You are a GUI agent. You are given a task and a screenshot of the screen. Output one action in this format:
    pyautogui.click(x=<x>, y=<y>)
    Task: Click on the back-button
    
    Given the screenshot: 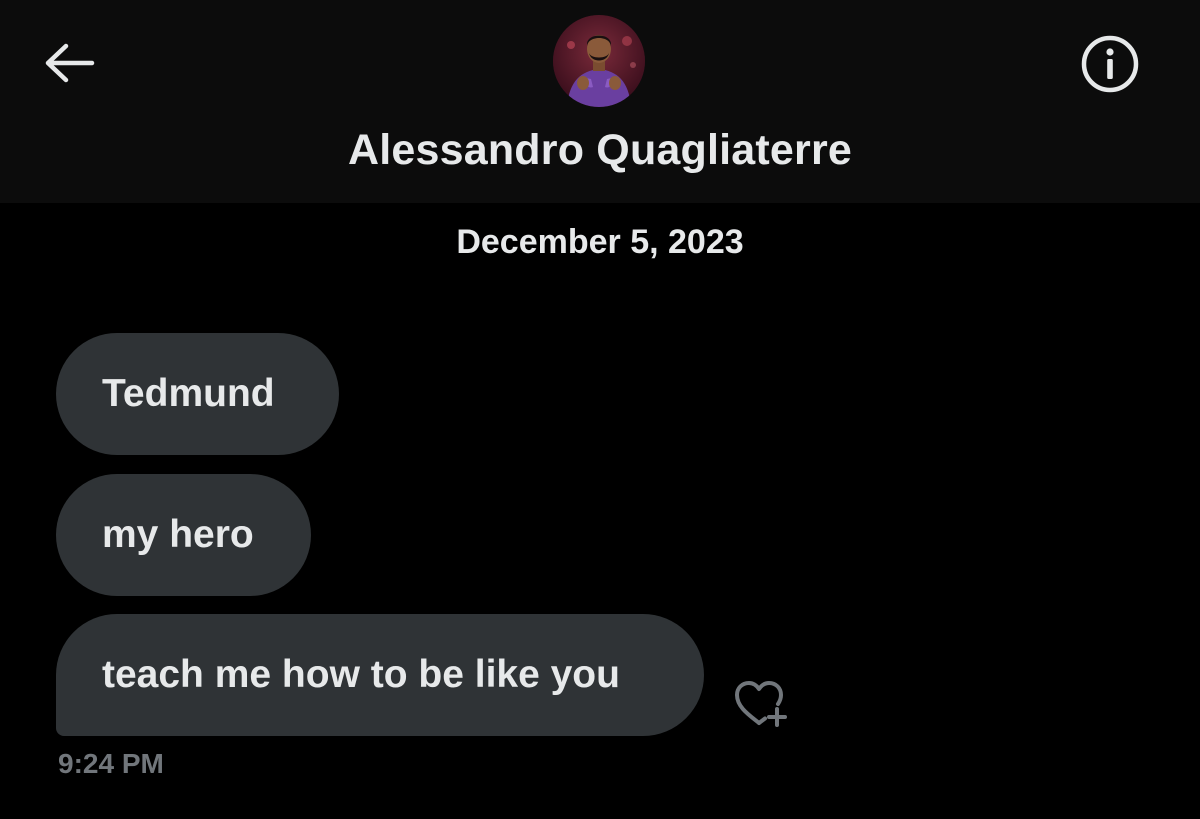 What is the action you would take?
    pyautogui.click(x=69, y=63)
    